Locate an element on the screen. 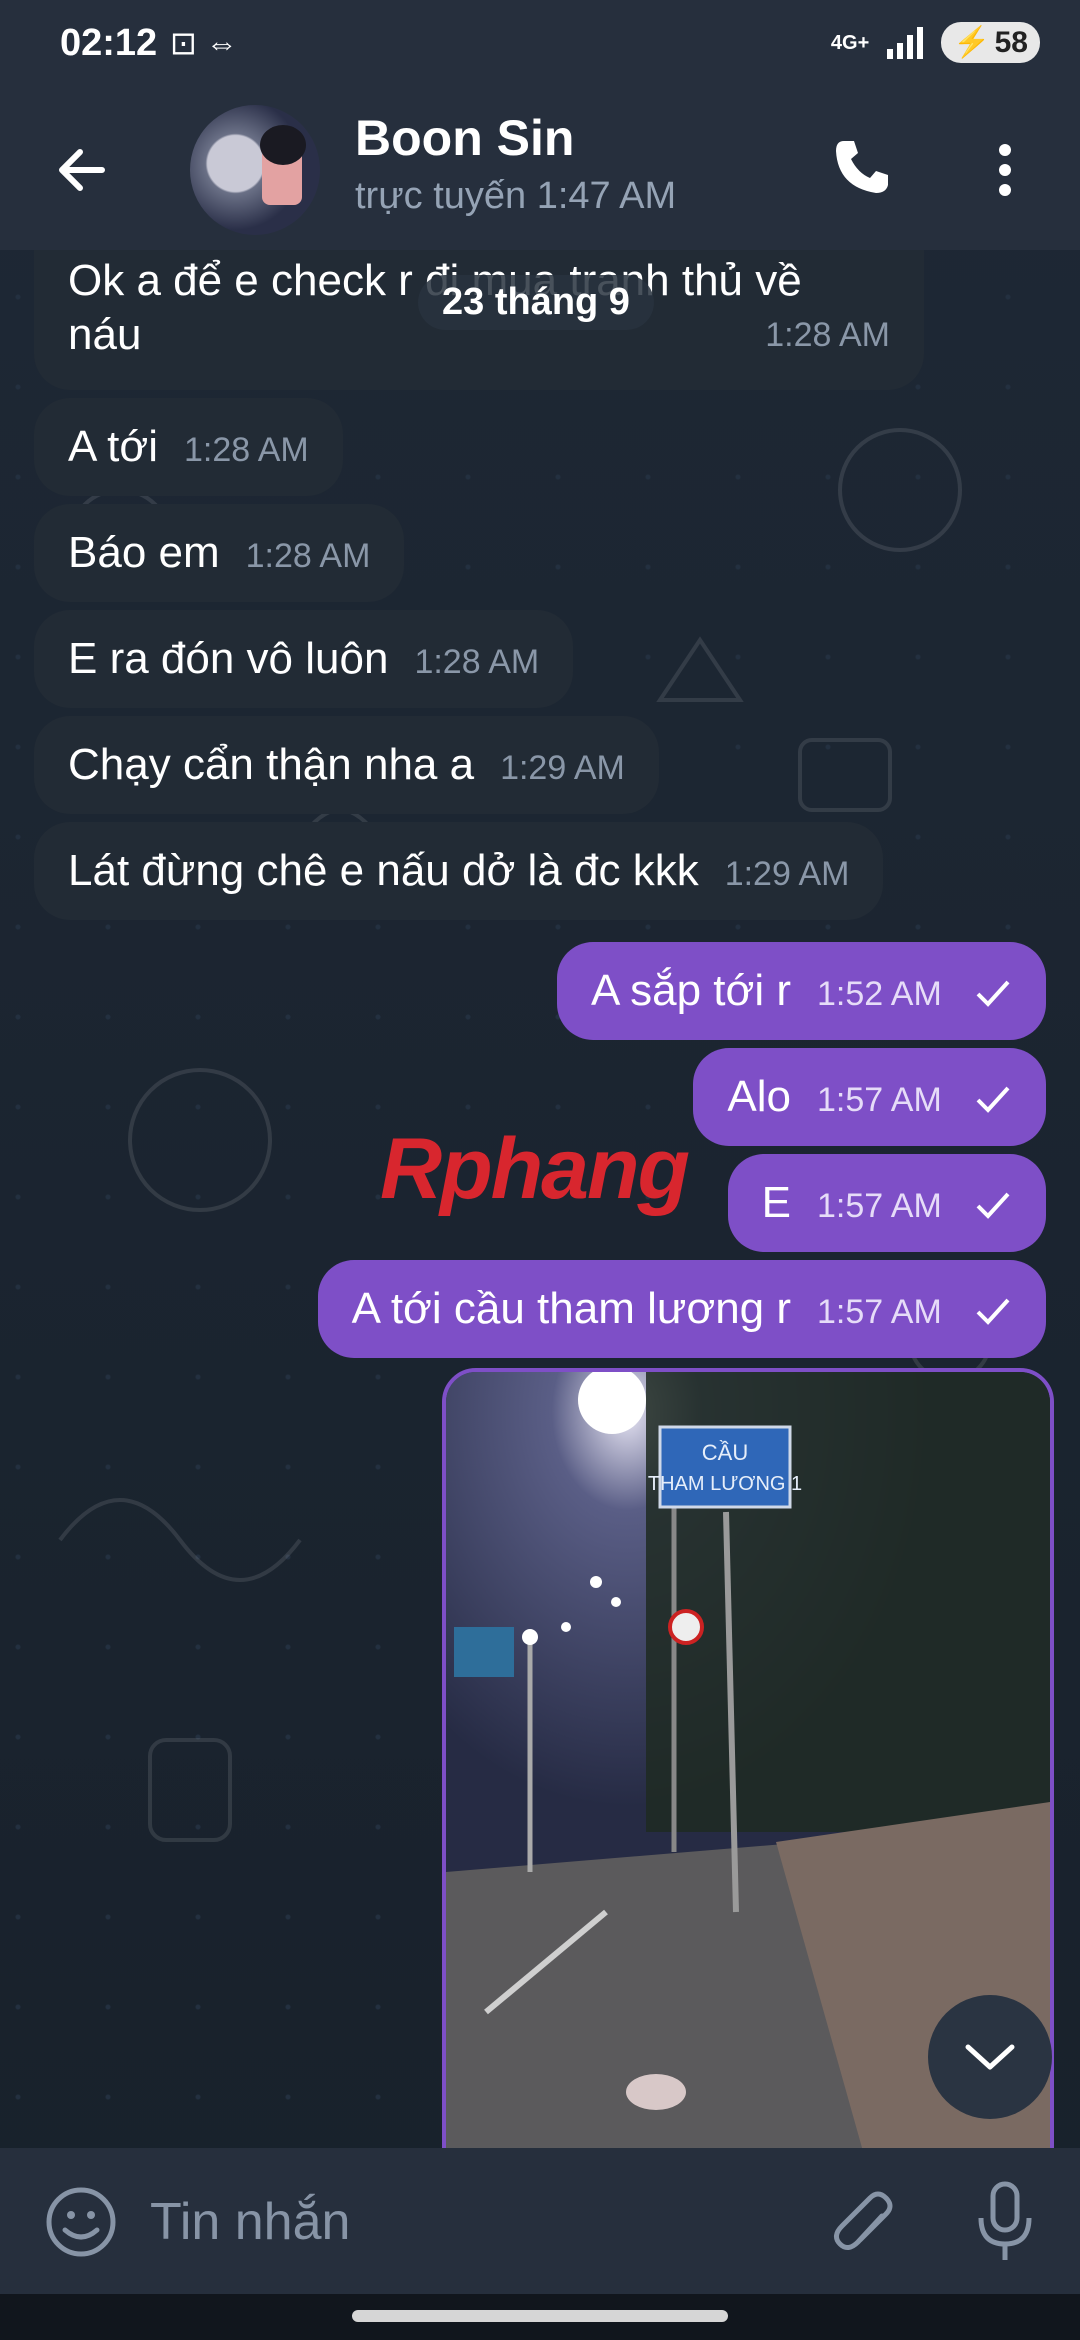 The width and height of the screenshot is (1080, 2340). message-bubble-incoming: Chạy cẩn thận nha a 1:29 AM is located at coordinates (346, 765).